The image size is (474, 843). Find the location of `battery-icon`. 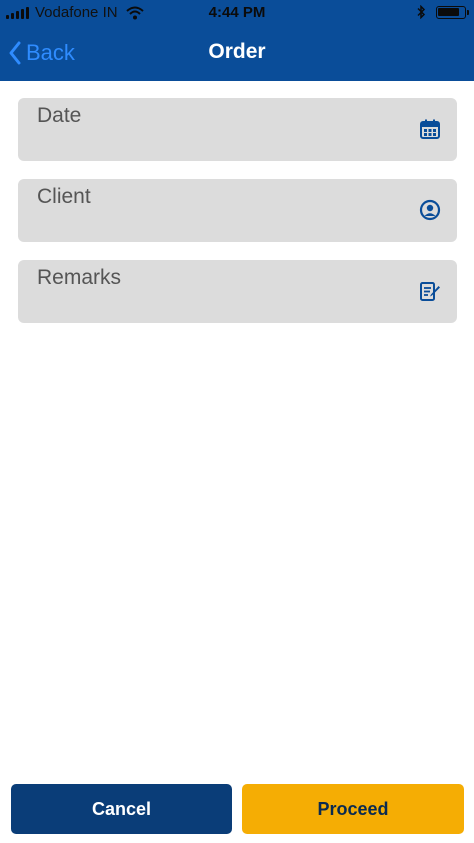

battery-icon is located at coordinates (452, 12).